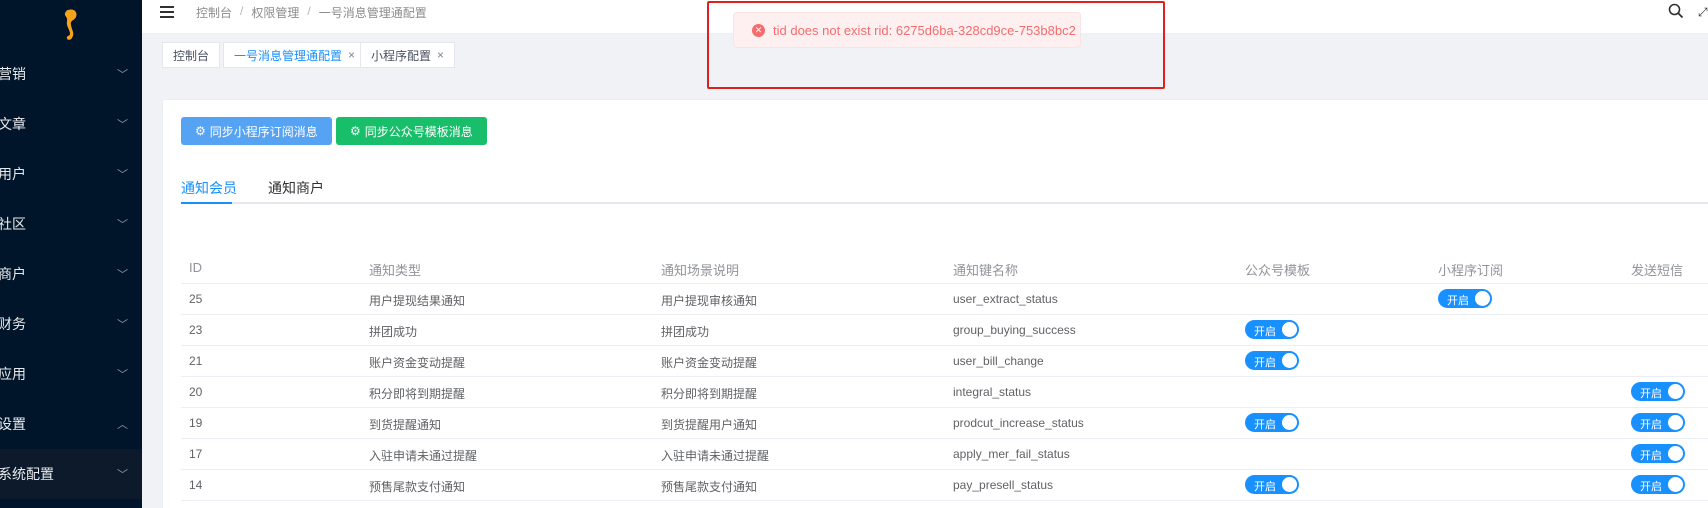 The image size is (1708, 508). What do you see at coordinates (71, 324) in the screenshot?
I see `sidebar-item: 财务 ﹀` at bounding box center [71, 324].